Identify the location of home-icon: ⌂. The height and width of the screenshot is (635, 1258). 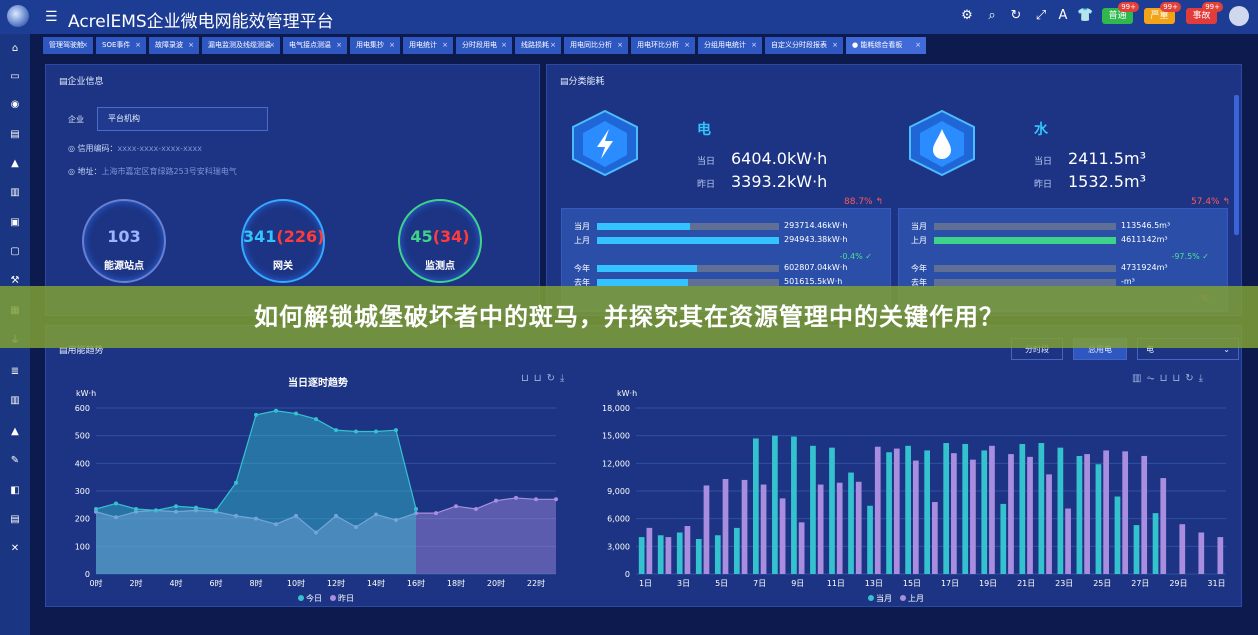
(15, 49).